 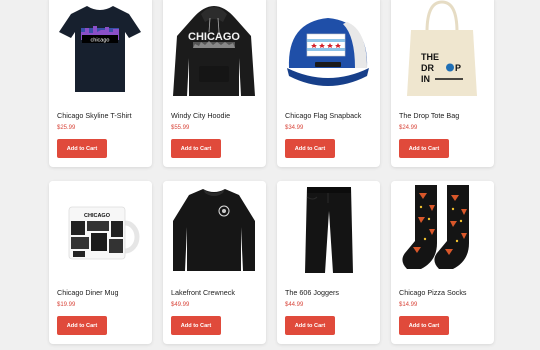 What do you see at coordinates (442, 227) in the screenshot?
I see `product-image-socks` at bounding box center [442, 227].